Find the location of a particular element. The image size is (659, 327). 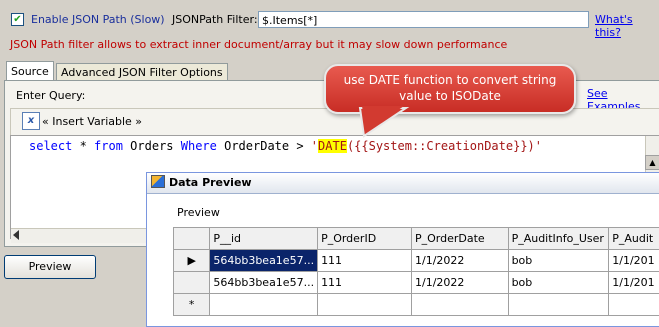

jsonpath-filter-input: $.Items[*] is located at coordinates (423, 19).